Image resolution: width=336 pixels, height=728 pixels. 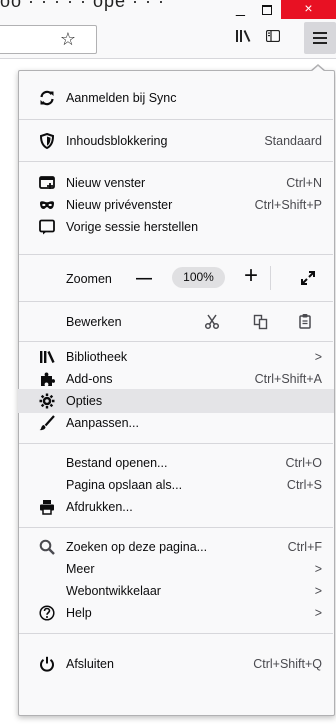 I want to click on menu-item-find: Zoeken op deze pagina... Ctrl+F, so click(x=176, y=547).